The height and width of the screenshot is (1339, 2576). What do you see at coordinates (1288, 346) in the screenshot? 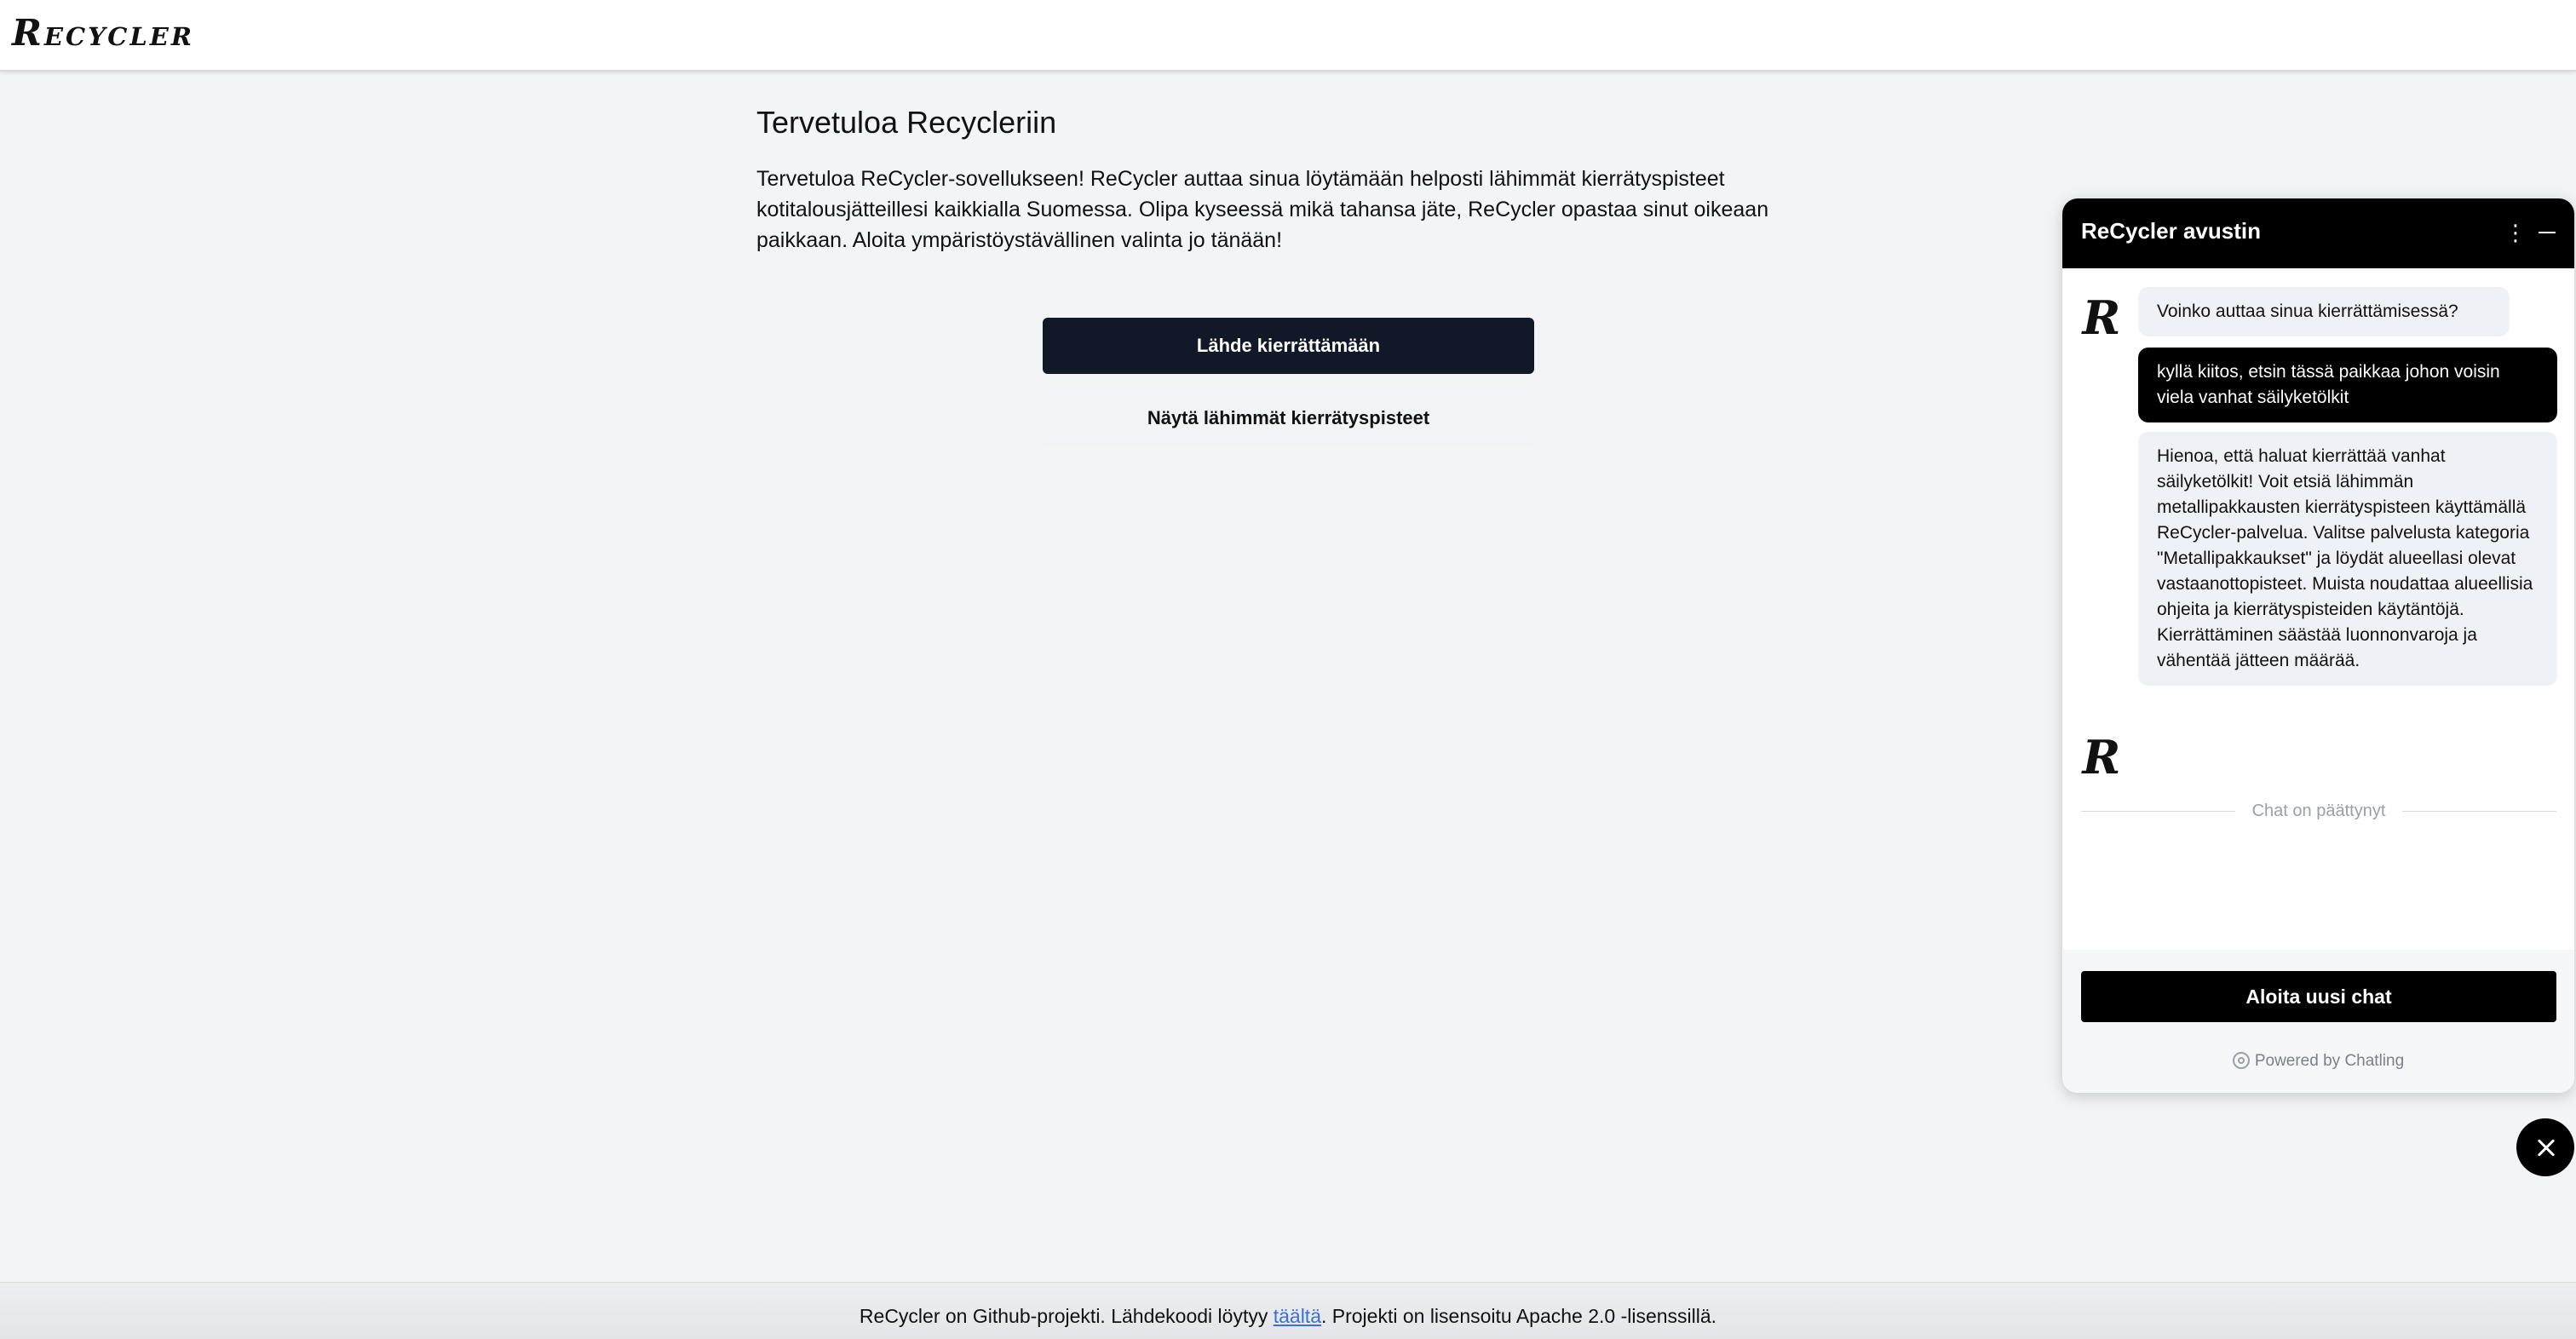
I see `start-recycling-button: Lähde kierrättämään` at bounding box center [1288, 346].